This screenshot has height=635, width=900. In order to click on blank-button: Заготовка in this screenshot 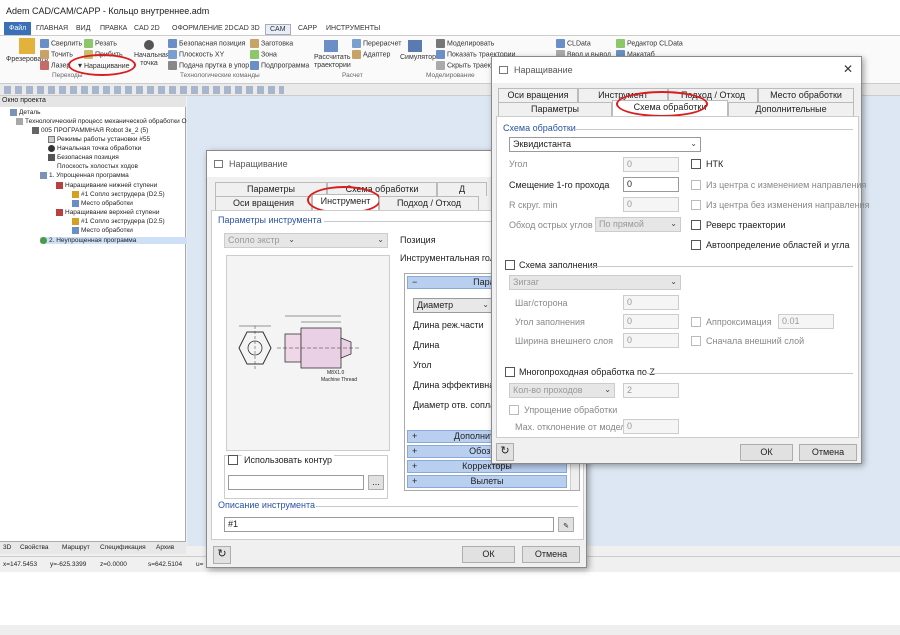, I will do `click(271, 43)`.